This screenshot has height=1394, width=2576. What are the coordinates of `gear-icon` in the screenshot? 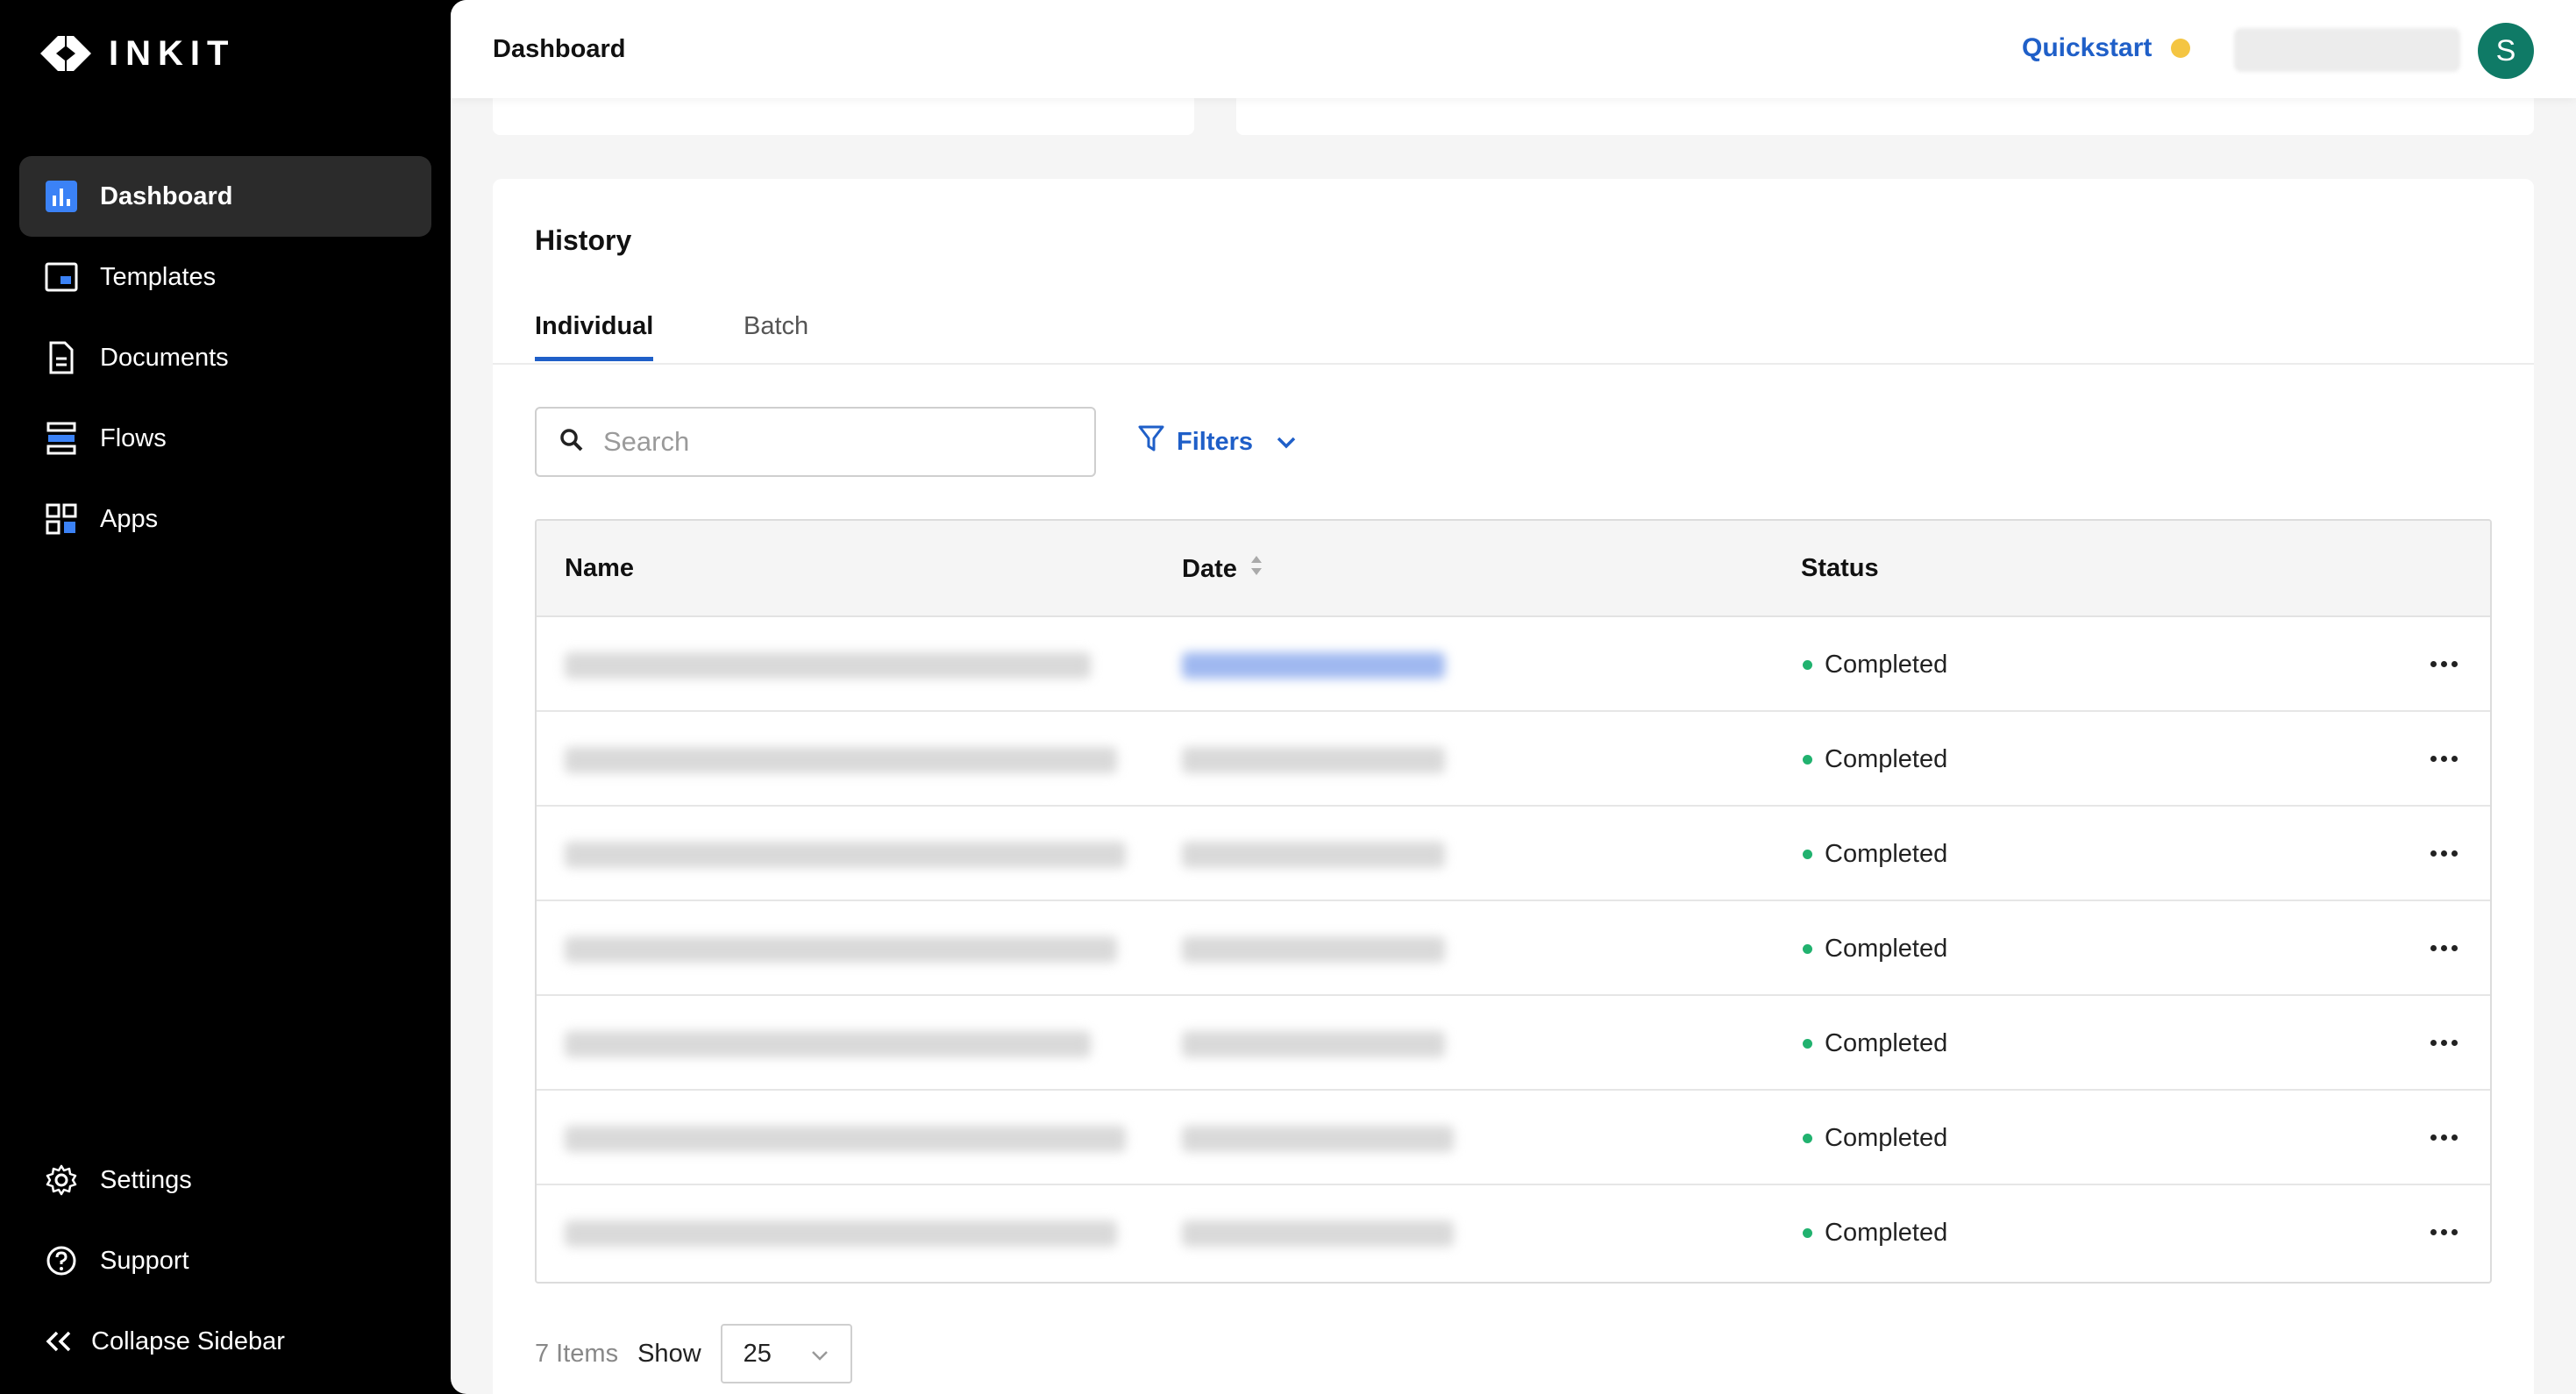 It's located at (61, 1180).